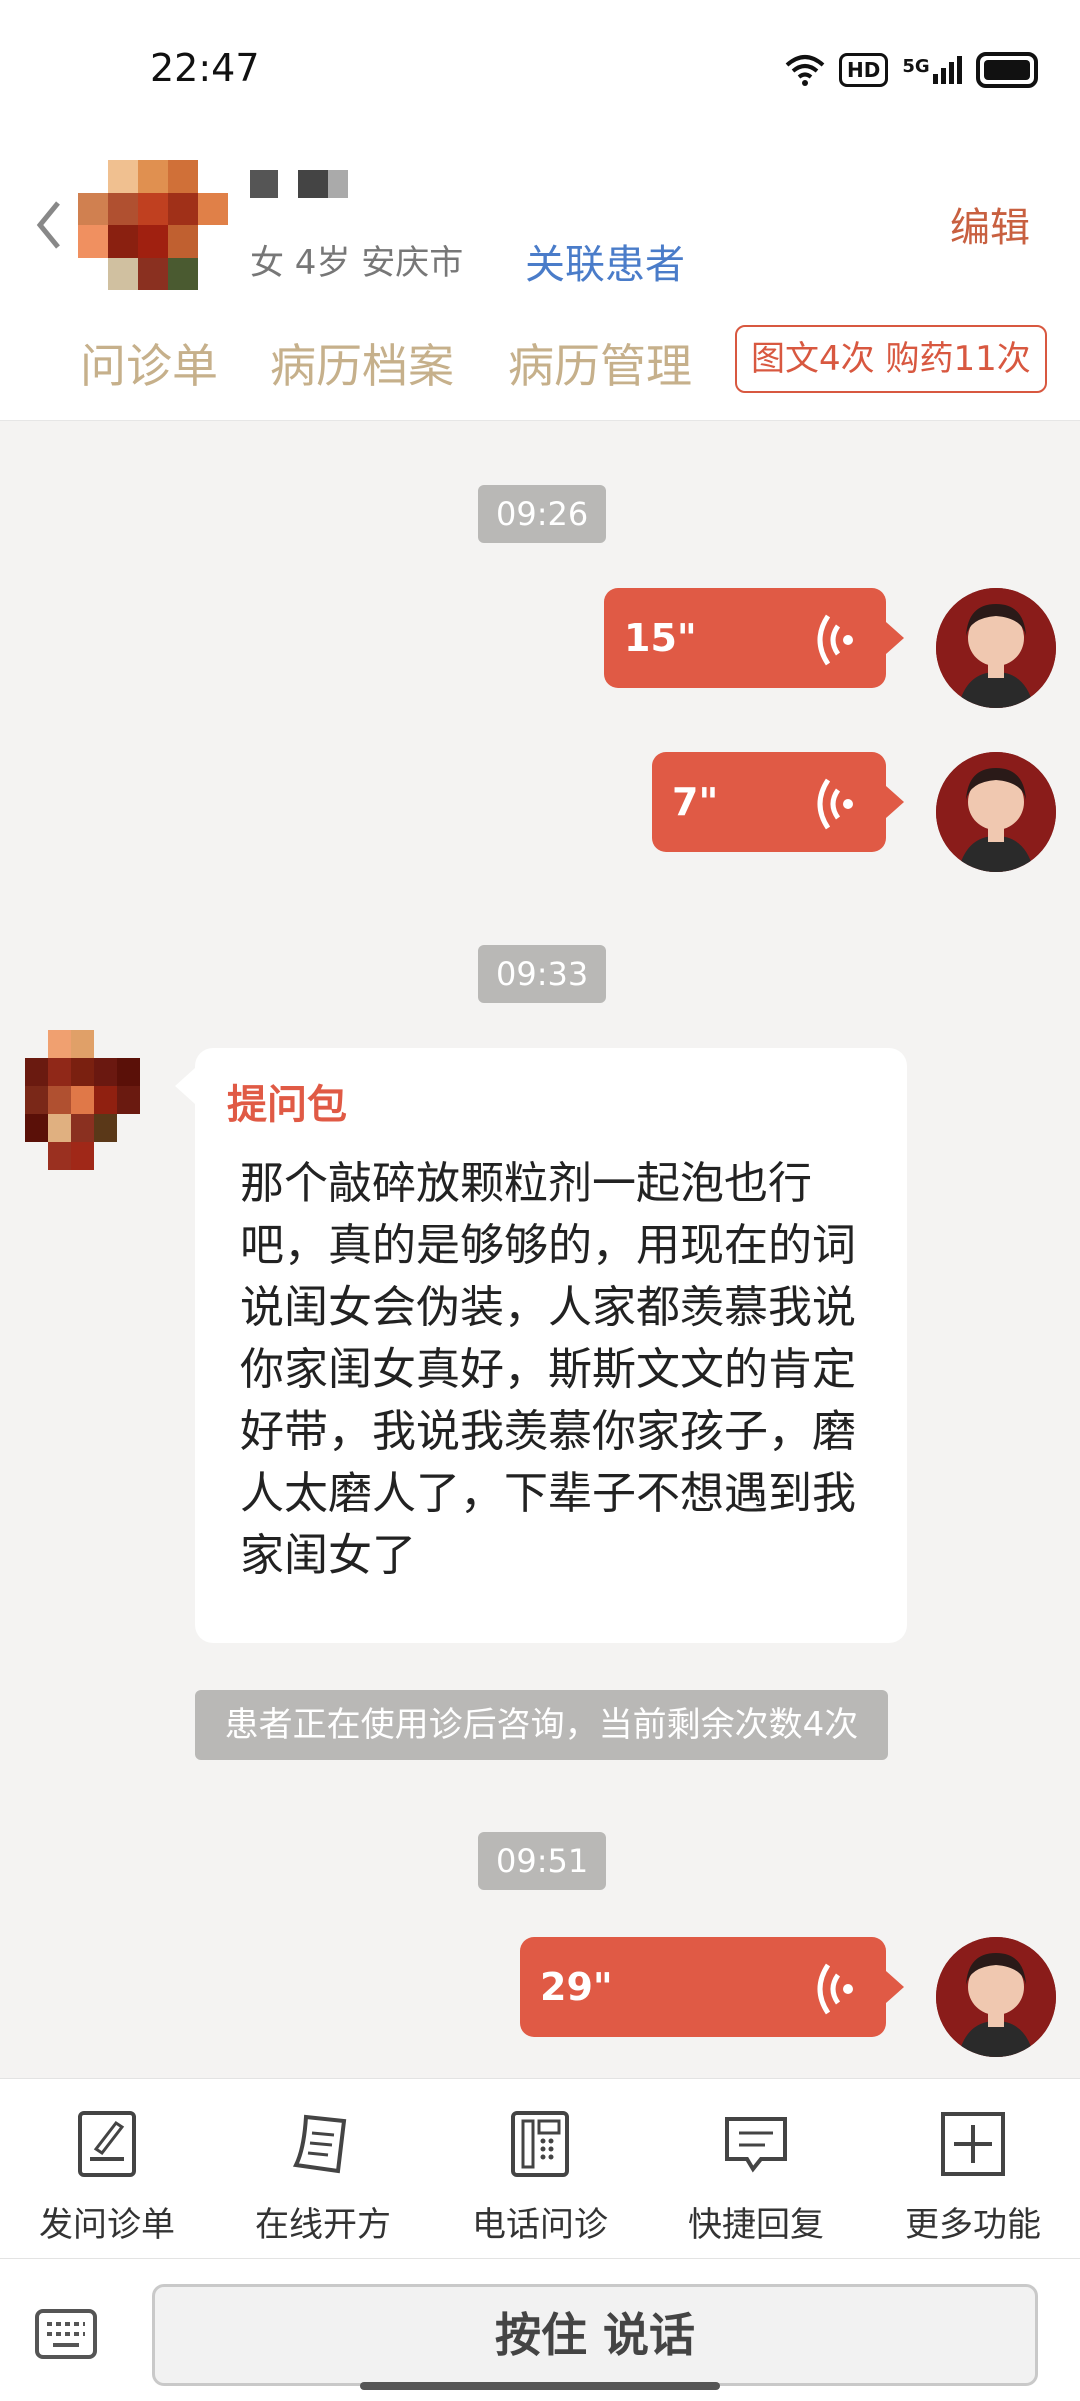 This screenshot has width=1080, height=2401. What do you see at coordinates (319, 2144) in the screenshot?
I see `prescription-icon` at bounding box center [319, 2144].